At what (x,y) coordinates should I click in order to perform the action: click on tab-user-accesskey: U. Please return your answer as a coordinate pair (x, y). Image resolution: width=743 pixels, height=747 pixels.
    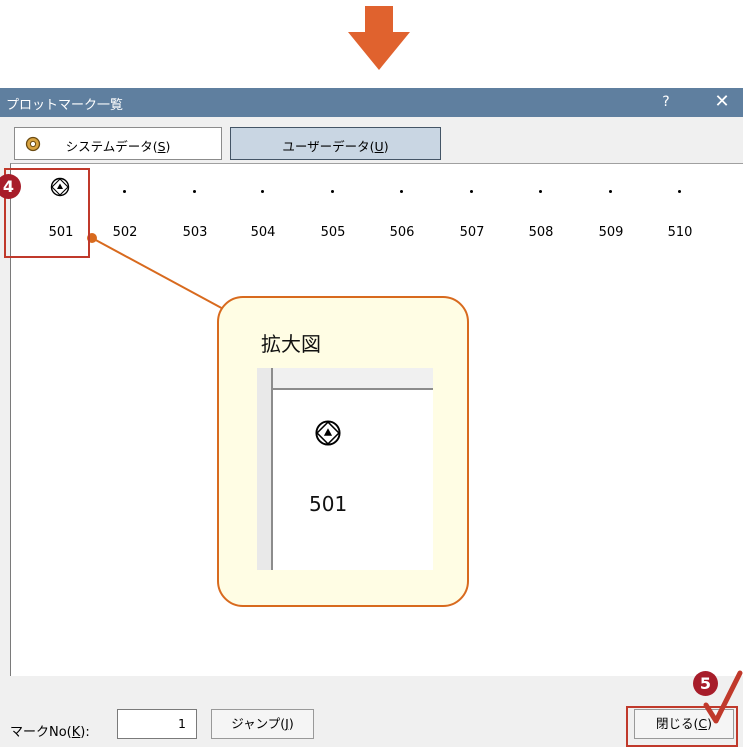
    Looking at the image, I should click on (379, 146).